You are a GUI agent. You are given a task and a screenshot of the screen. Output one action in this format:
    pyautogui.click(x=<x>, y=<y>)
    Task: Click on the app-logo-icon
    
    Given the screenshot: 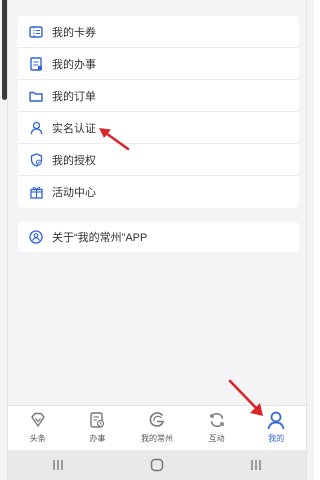 What is the action you would take?
    pyautogui.click(x=36, y=237)
    